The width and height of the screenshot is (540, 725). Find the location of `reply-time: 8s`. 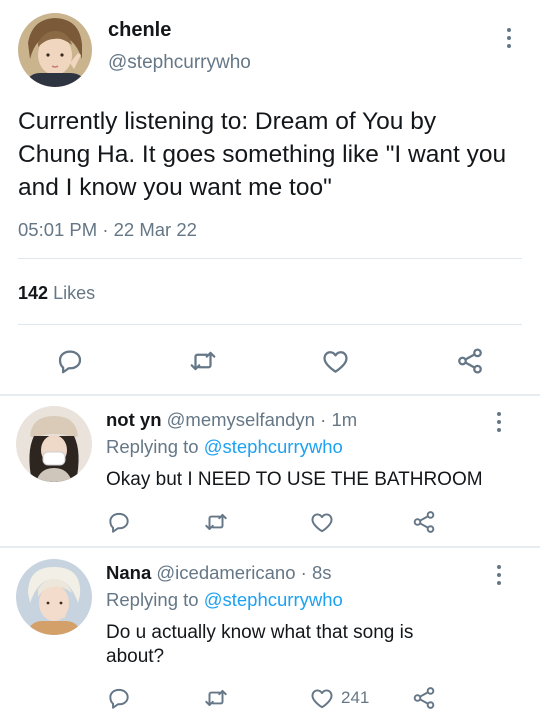

reply-time: 8s is located at coordinates (321, 572).